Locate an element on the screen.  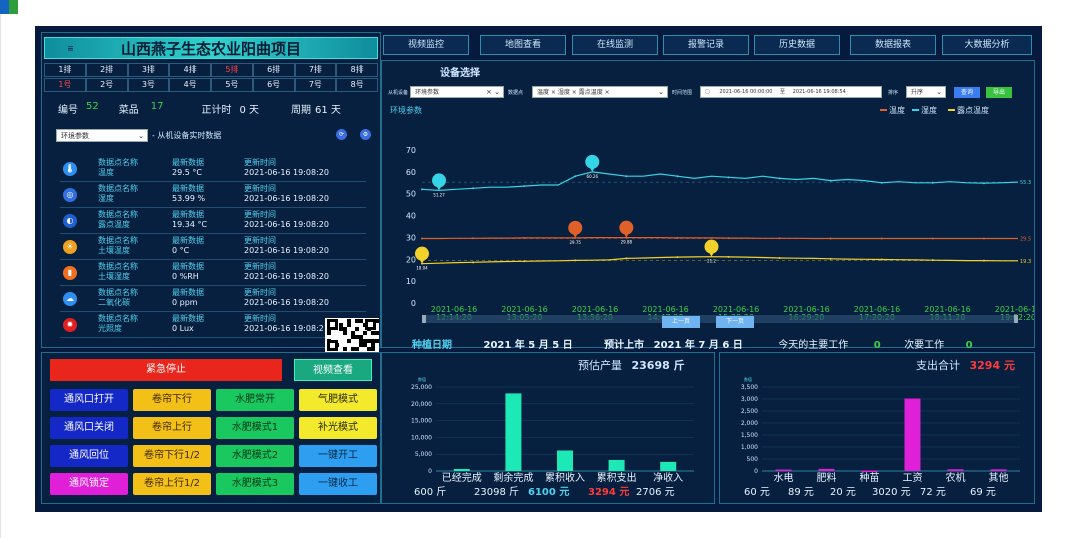
control-button-1-3: 水肥常开 is located at coordinates (255, 400).